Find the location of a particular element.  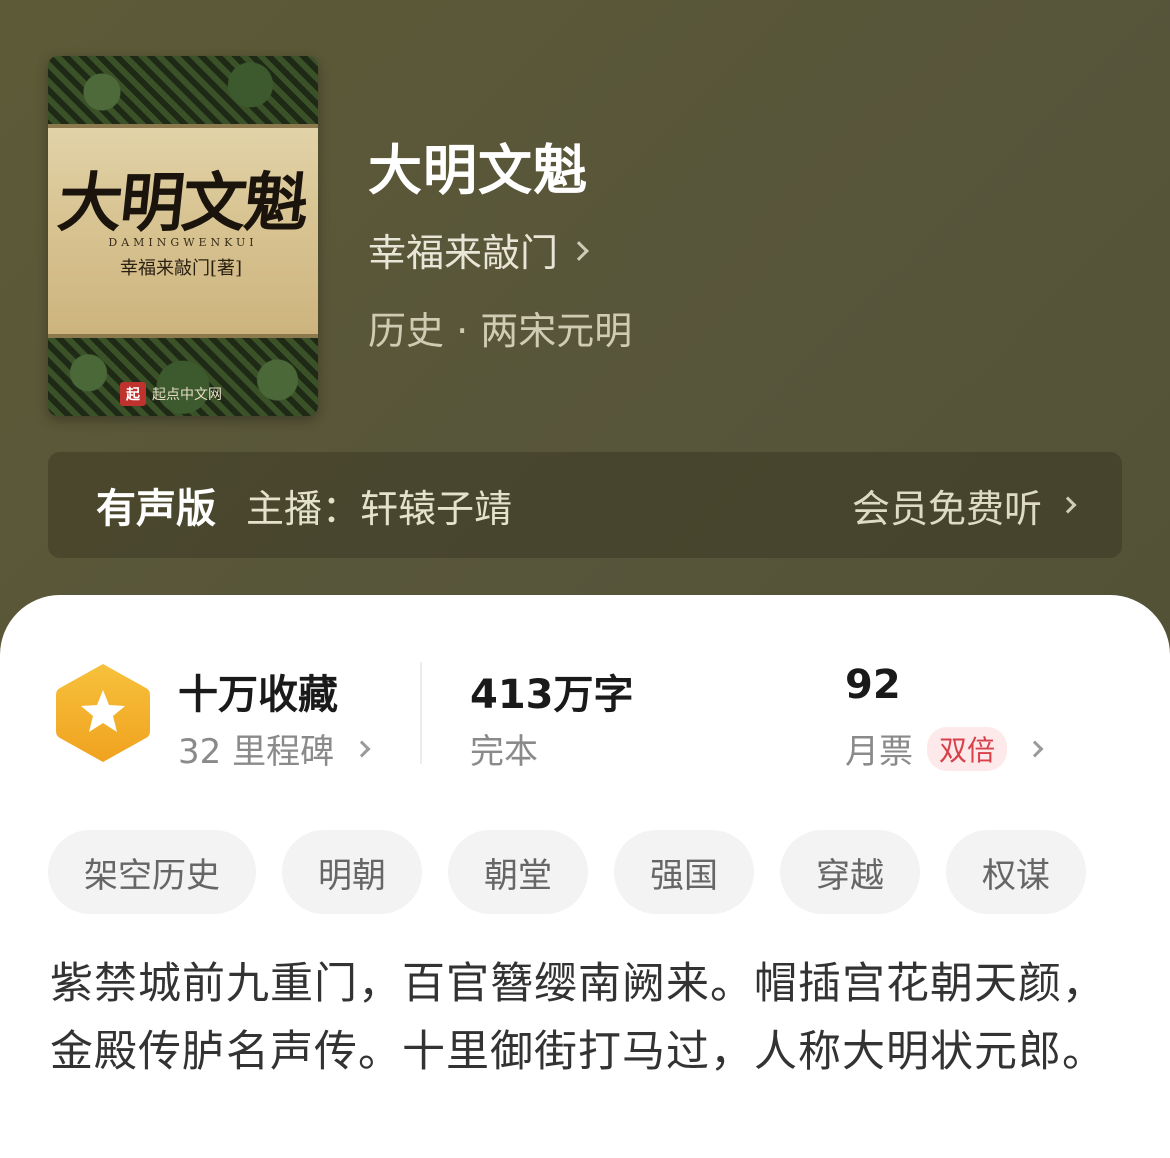

publisher-name: 起点中文网 is located at coordinates (187, 395).